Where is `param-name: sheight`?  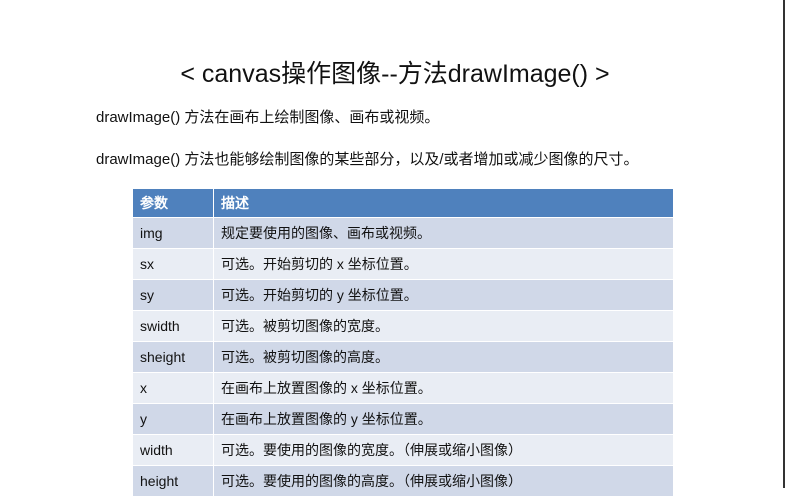 param-name: sheight is located at coordinates (173, 357).